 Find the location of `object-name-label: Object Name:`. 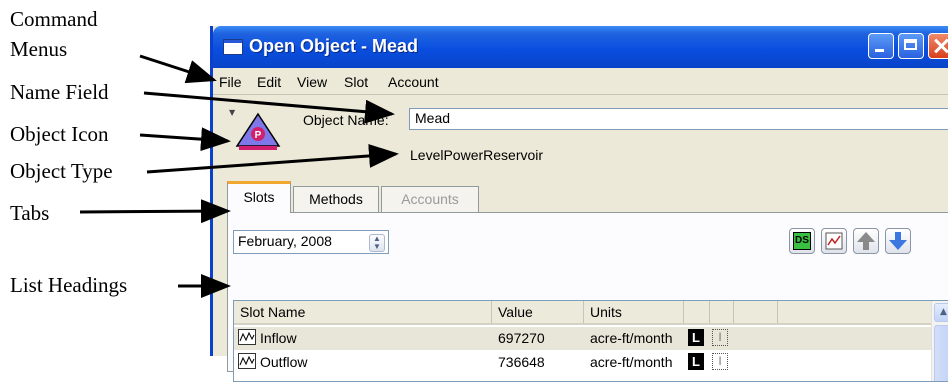

object-name-label: Object Name: is located at coordinates (346, 120).